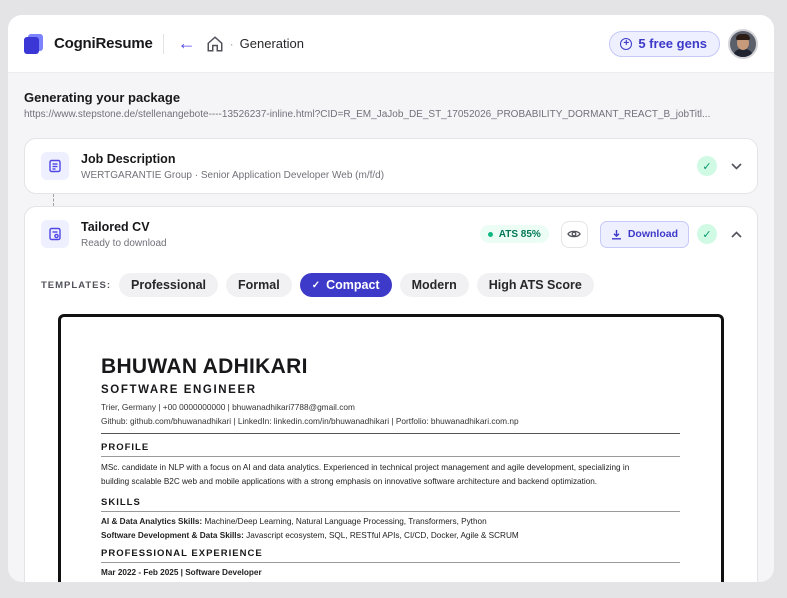 The image size is (787, 598). Describe the element at coordinates (53, 200) in the screenshot. I see `connector-line` at that location.